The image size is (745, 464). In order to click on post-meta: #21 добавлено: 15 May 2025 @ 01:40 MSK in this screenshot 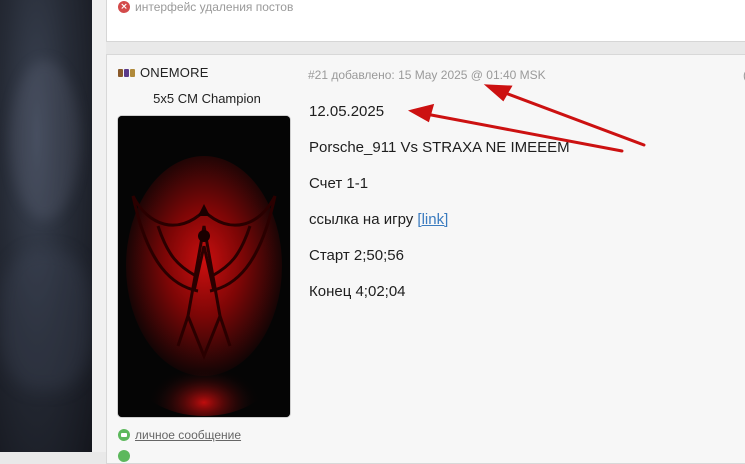, I will do `click(427, 75)`.